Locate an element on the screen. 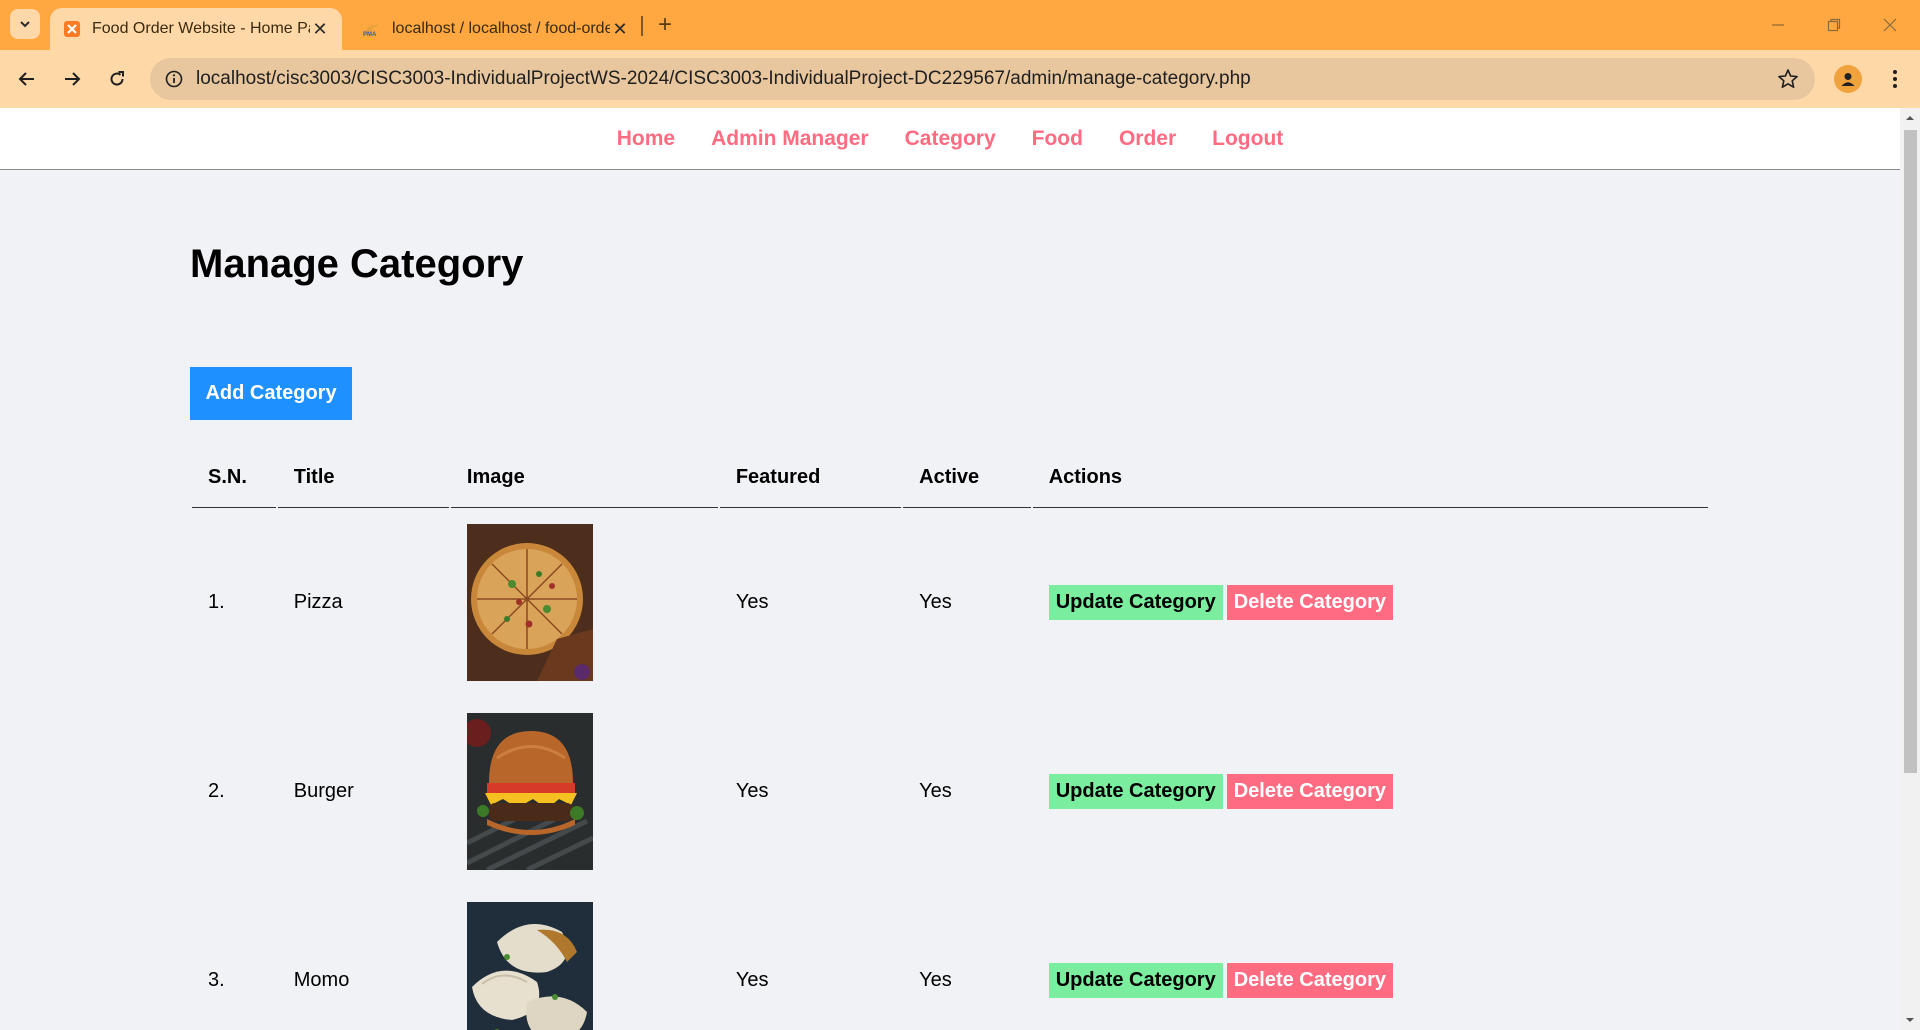  nav-order-link: Order is located at coordinates (1147, 139).